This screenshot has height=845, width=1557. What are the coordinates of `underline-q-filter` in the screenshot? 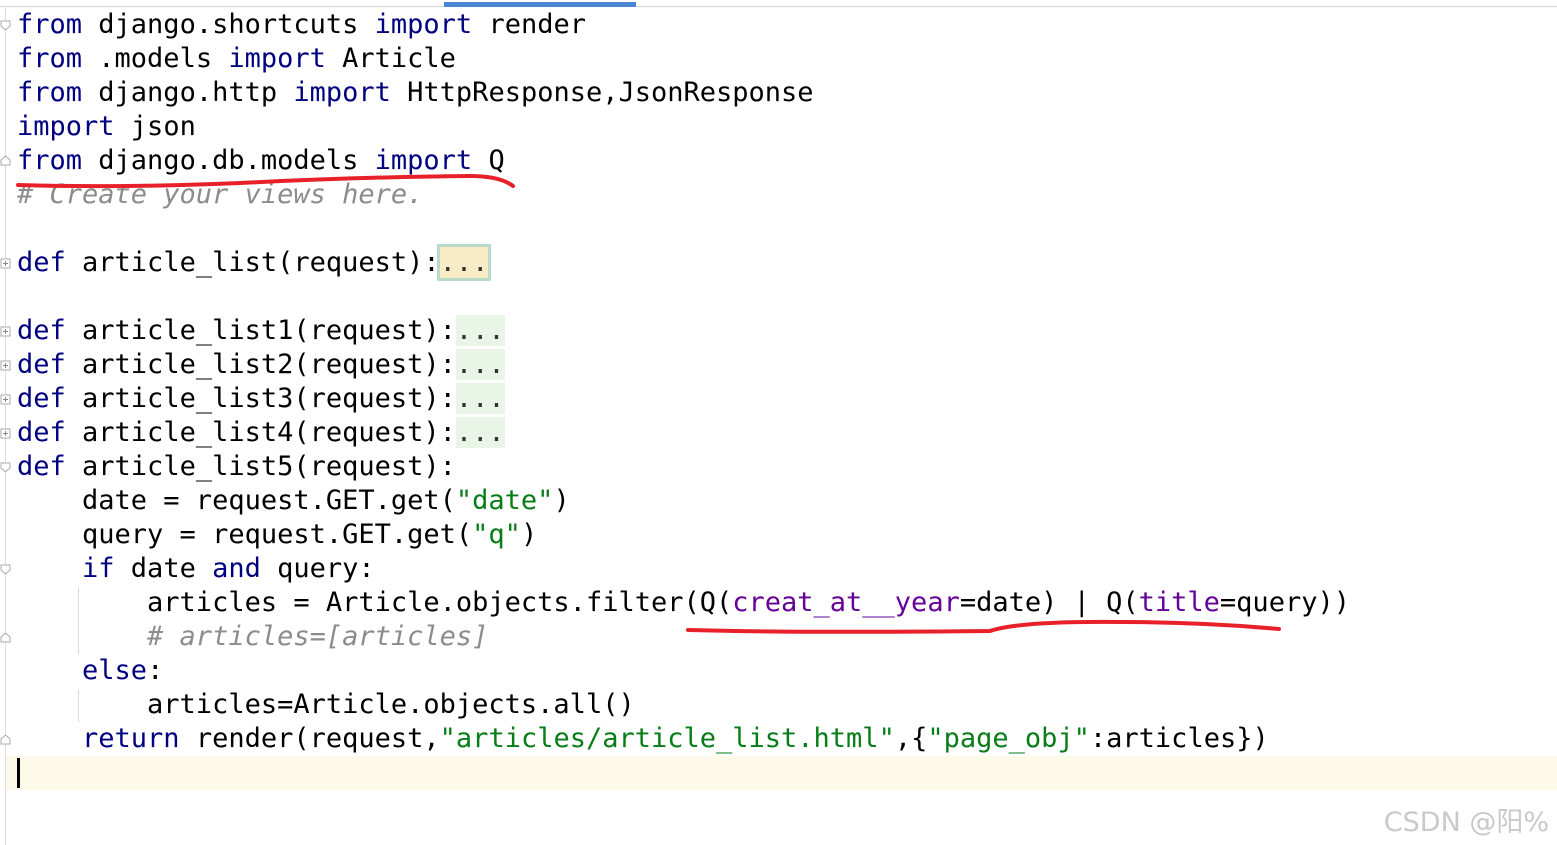 It's located at (983, 626).